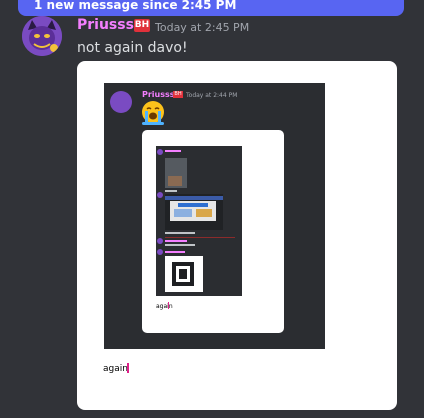 This screenshot has width=424, height=418. Describe the element at coordinates (115, 369) in the screenshot. I see `attachment-caption: again` at that location.